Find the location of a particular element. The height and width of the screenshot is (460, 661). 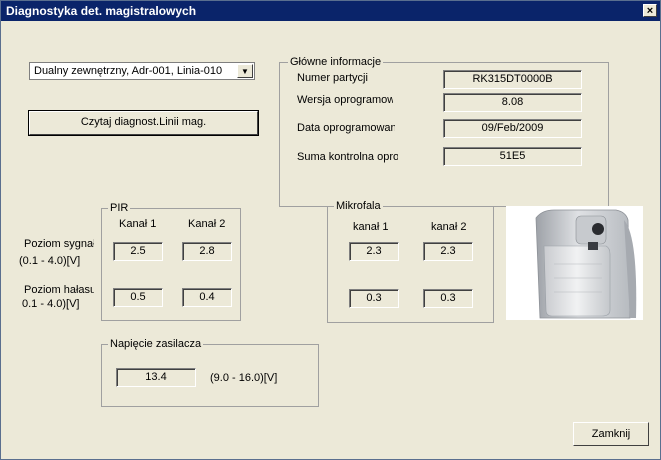

software-date-label: Data oprogramowan is located at coordinates (346, 128).